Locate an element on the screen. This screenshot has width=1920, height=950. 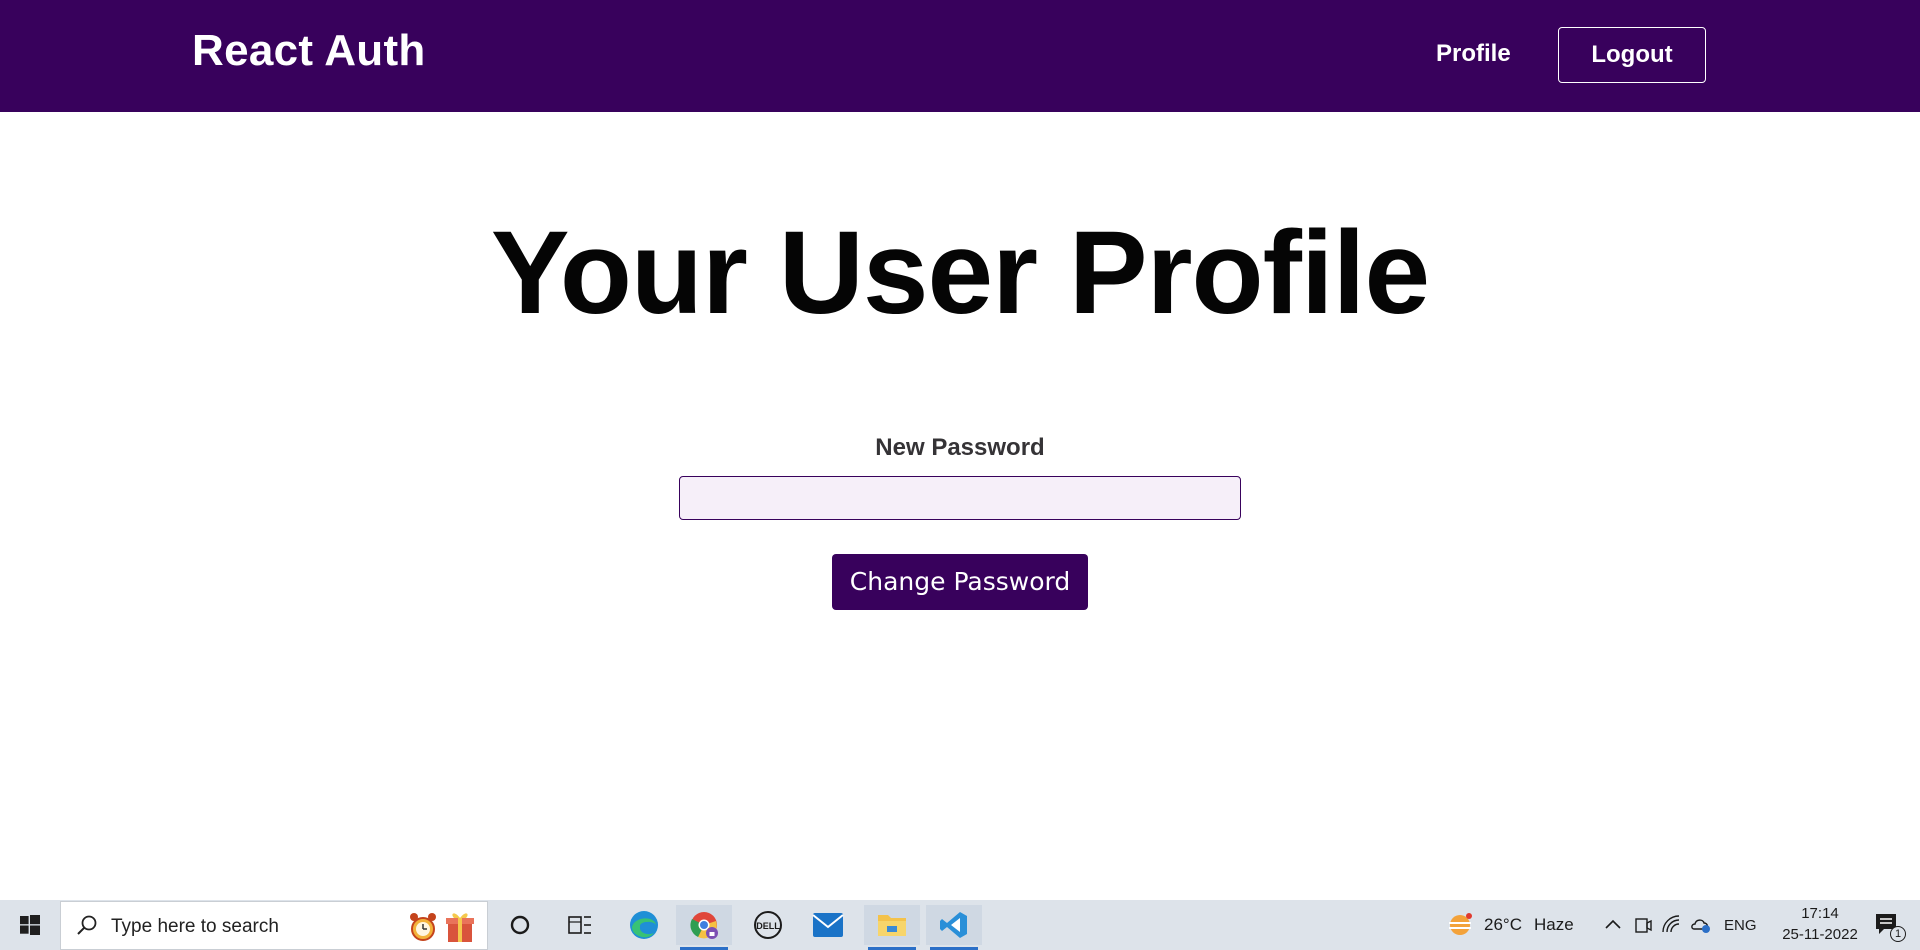
svg-text: DELL is located at coordinates (768, 926).